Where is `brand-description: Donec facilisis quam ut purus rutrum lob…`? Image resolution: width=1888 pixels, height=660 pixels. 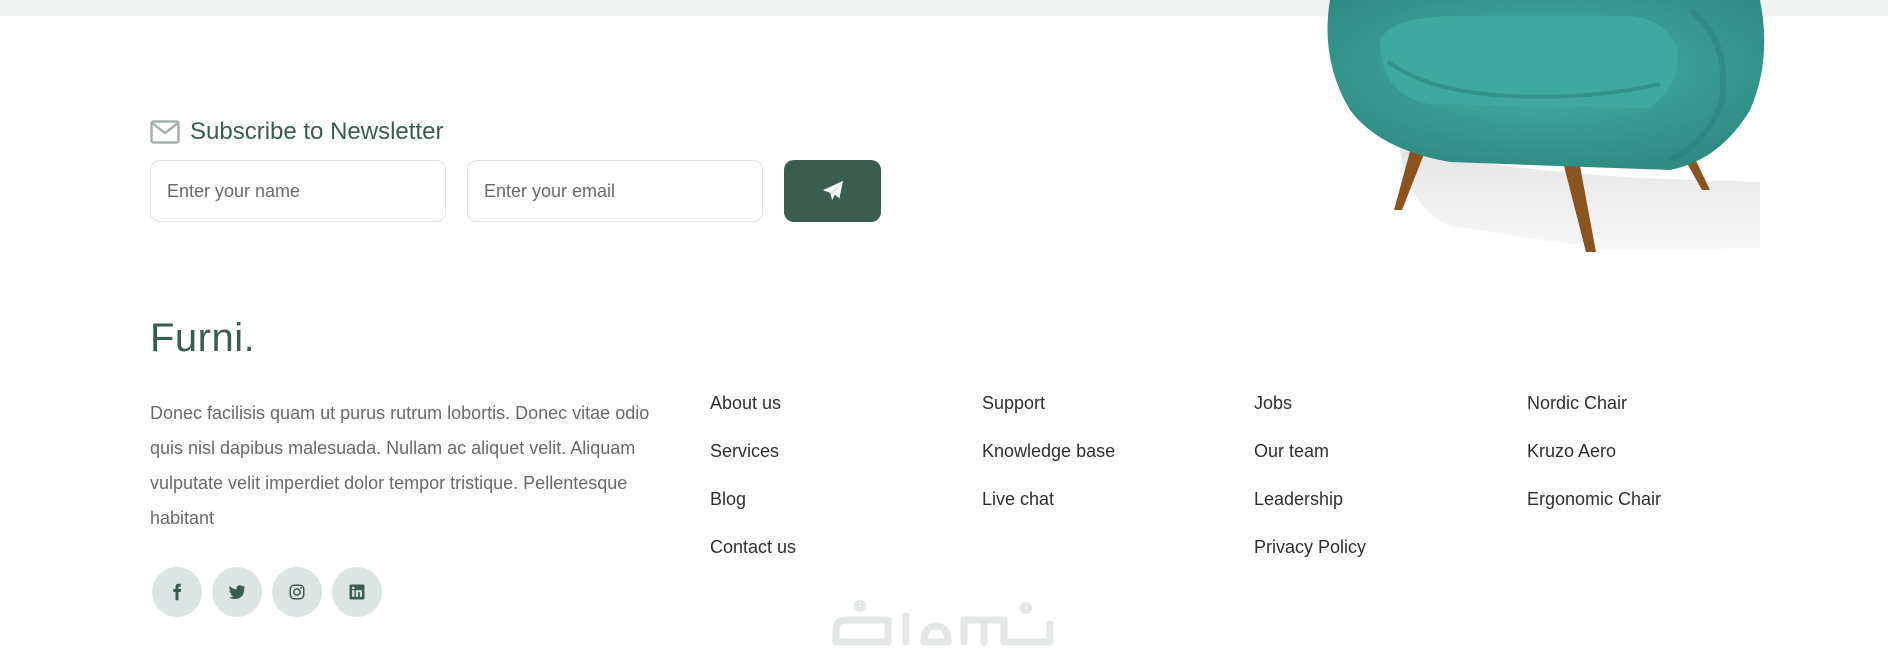
brand-description: Donec facilisis quam ut purus rutrum lob… is located at coordinates (400, 465).